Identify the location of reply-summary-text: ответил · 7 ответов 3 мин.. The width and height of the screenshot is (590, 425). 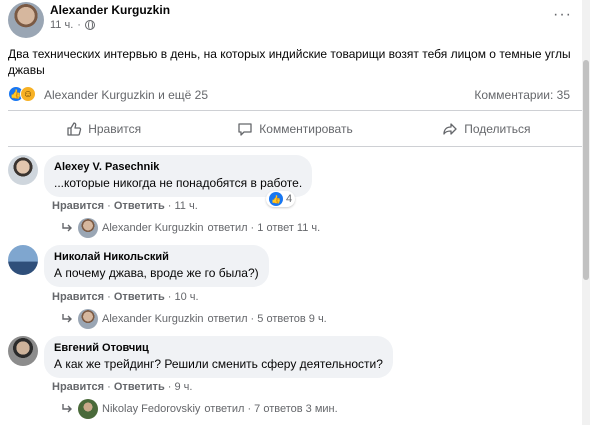
(271, 409).